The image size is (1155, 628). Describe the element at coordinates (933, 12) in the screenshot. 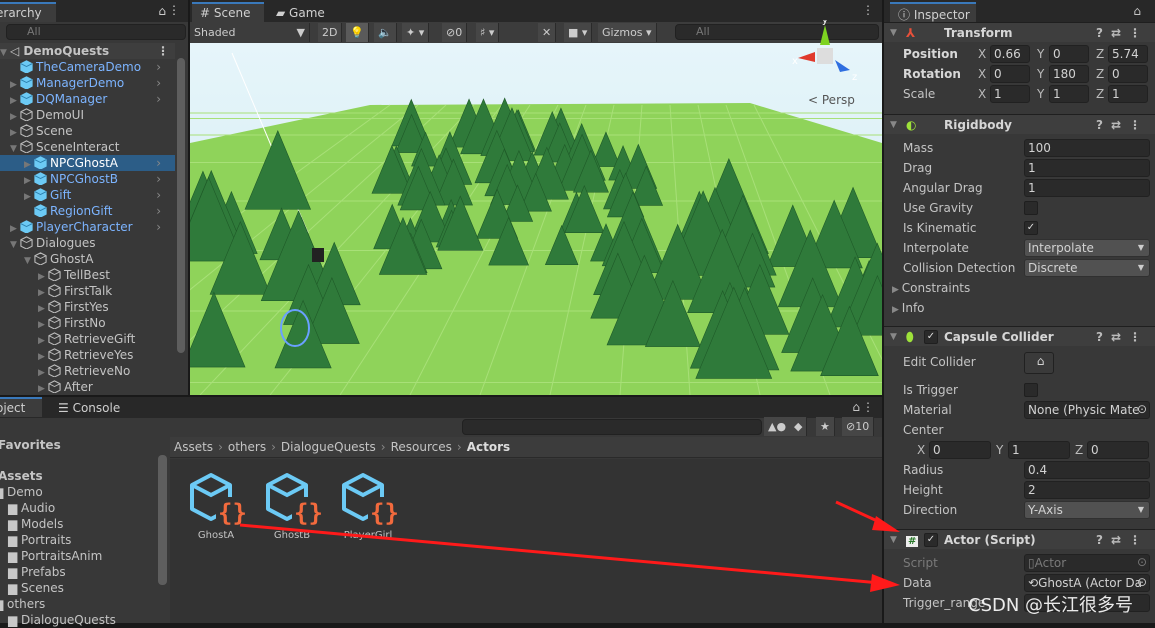

I see `tab-inspector: ⓘ Inspector` at that location.